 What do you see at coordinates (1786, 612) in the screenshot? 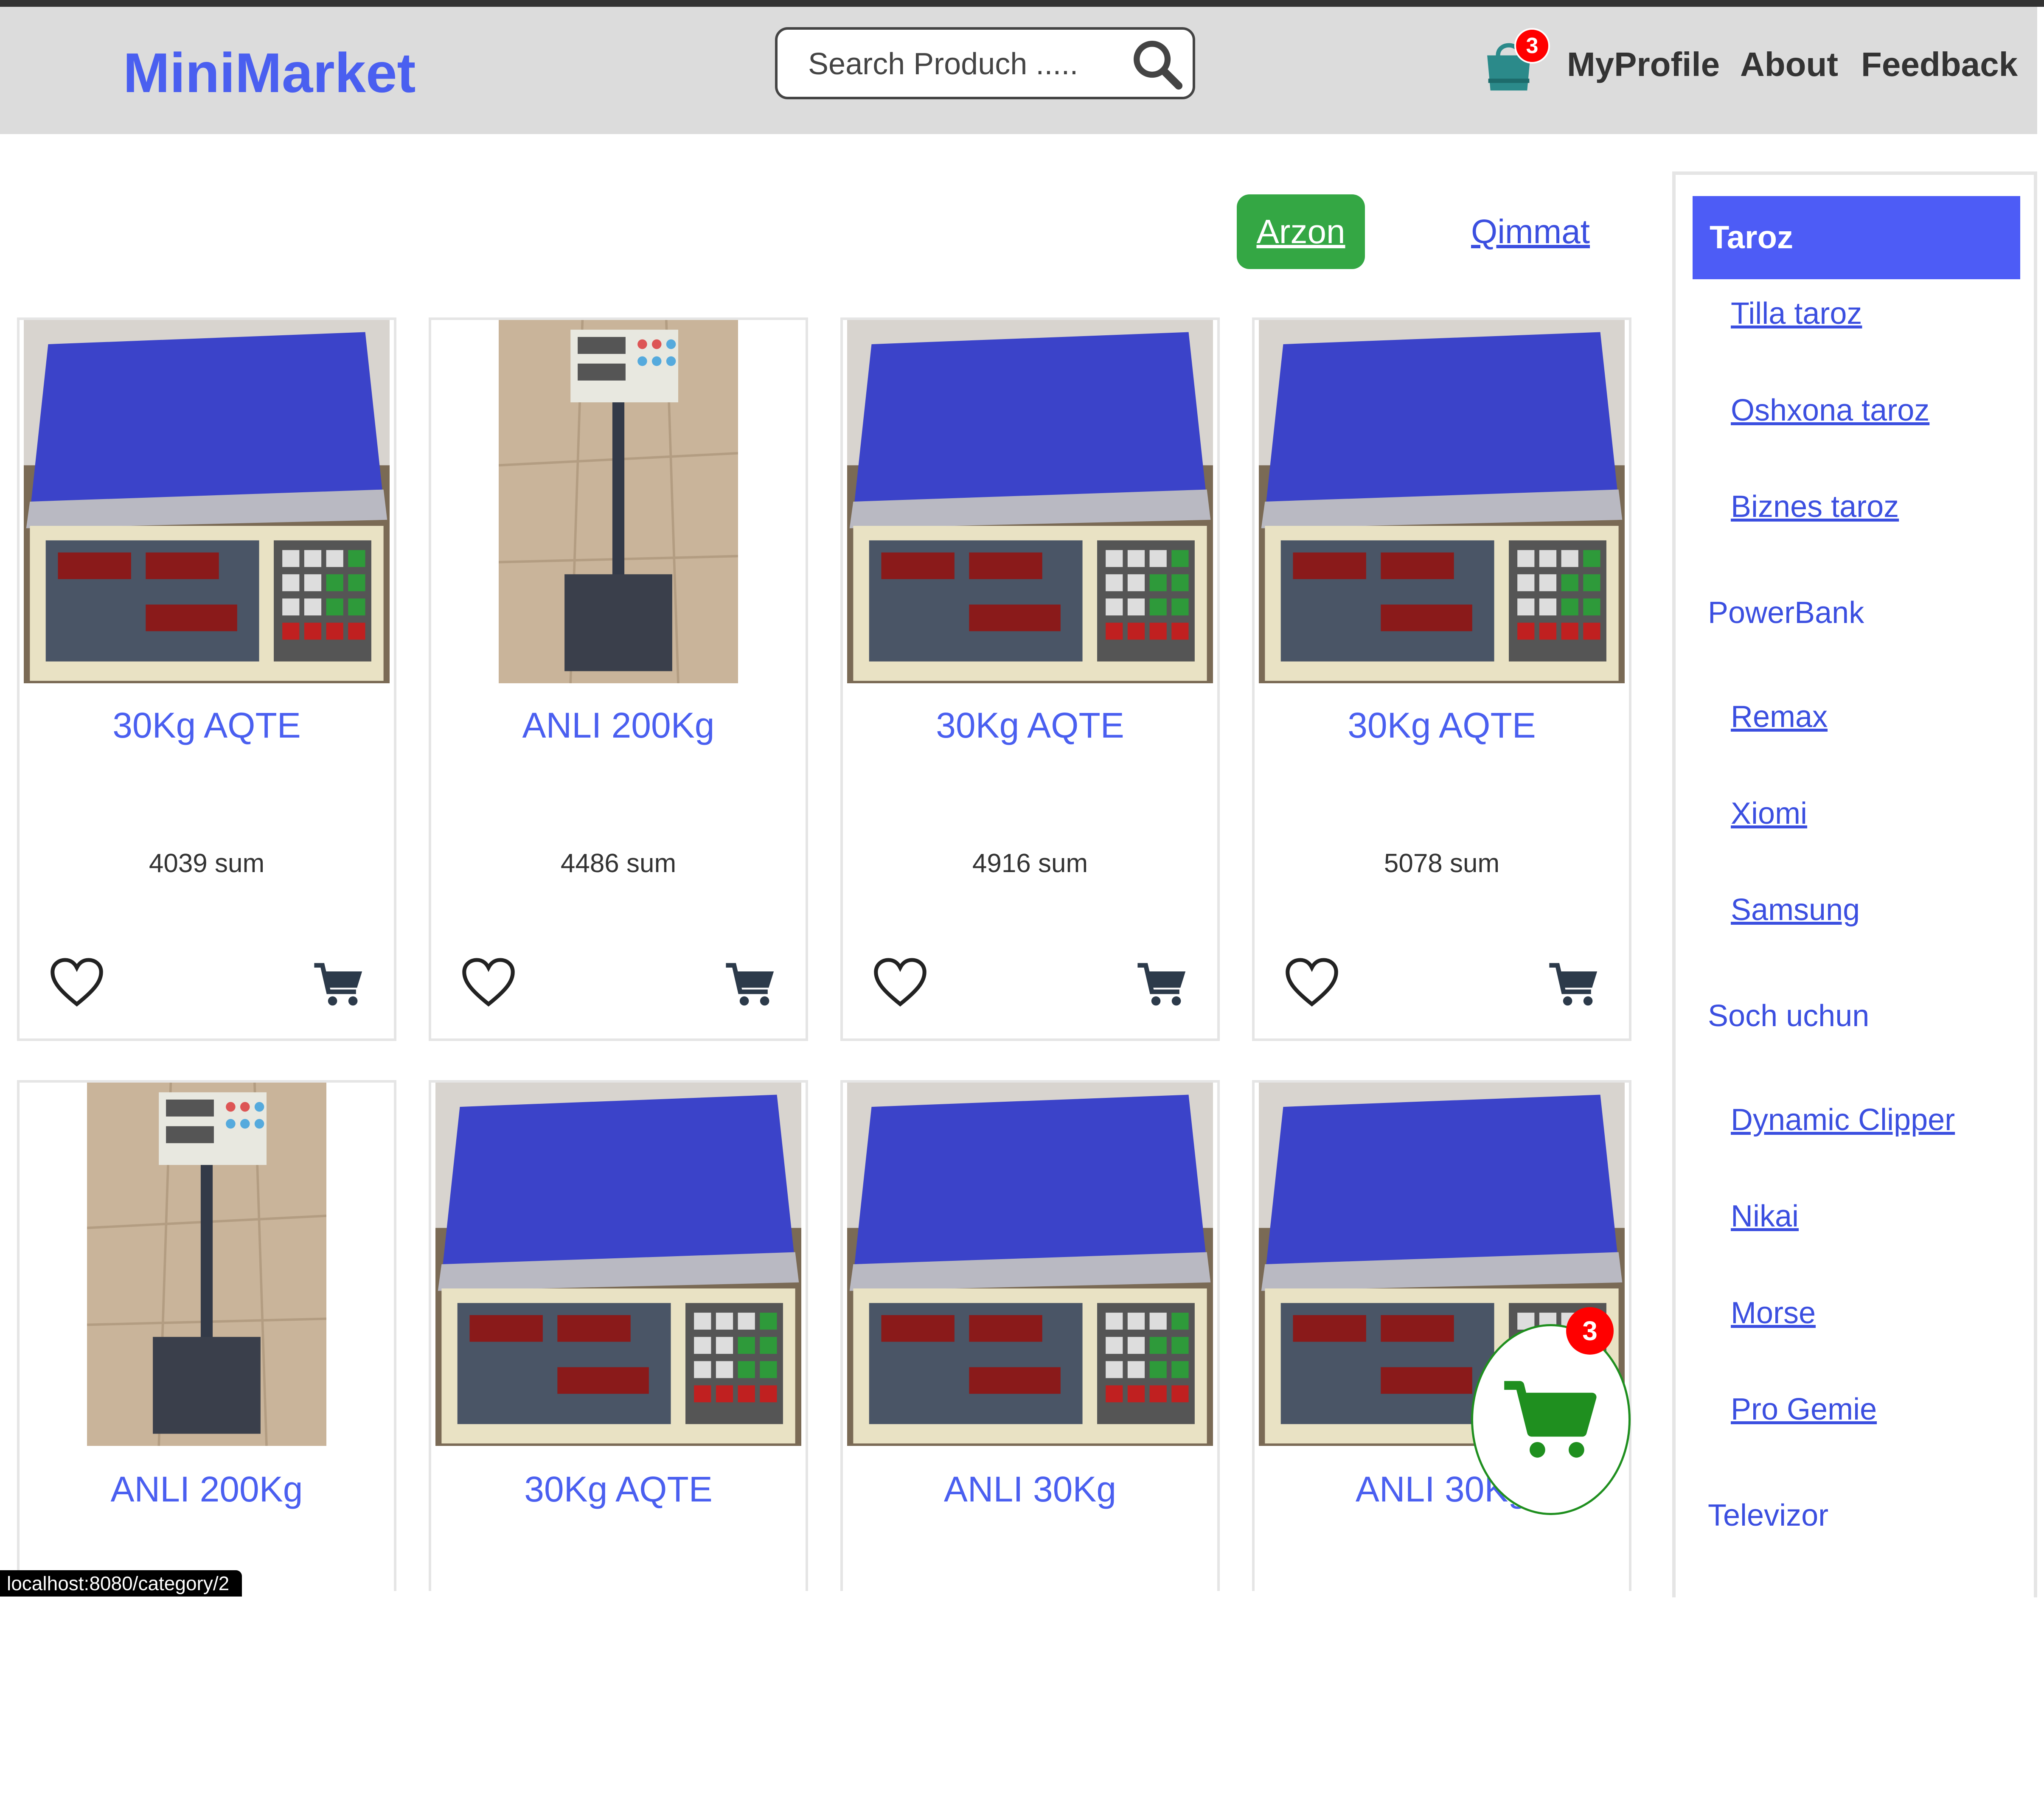
I see `category-powerbank: PowerBank` at bounding box center [1786, 612].